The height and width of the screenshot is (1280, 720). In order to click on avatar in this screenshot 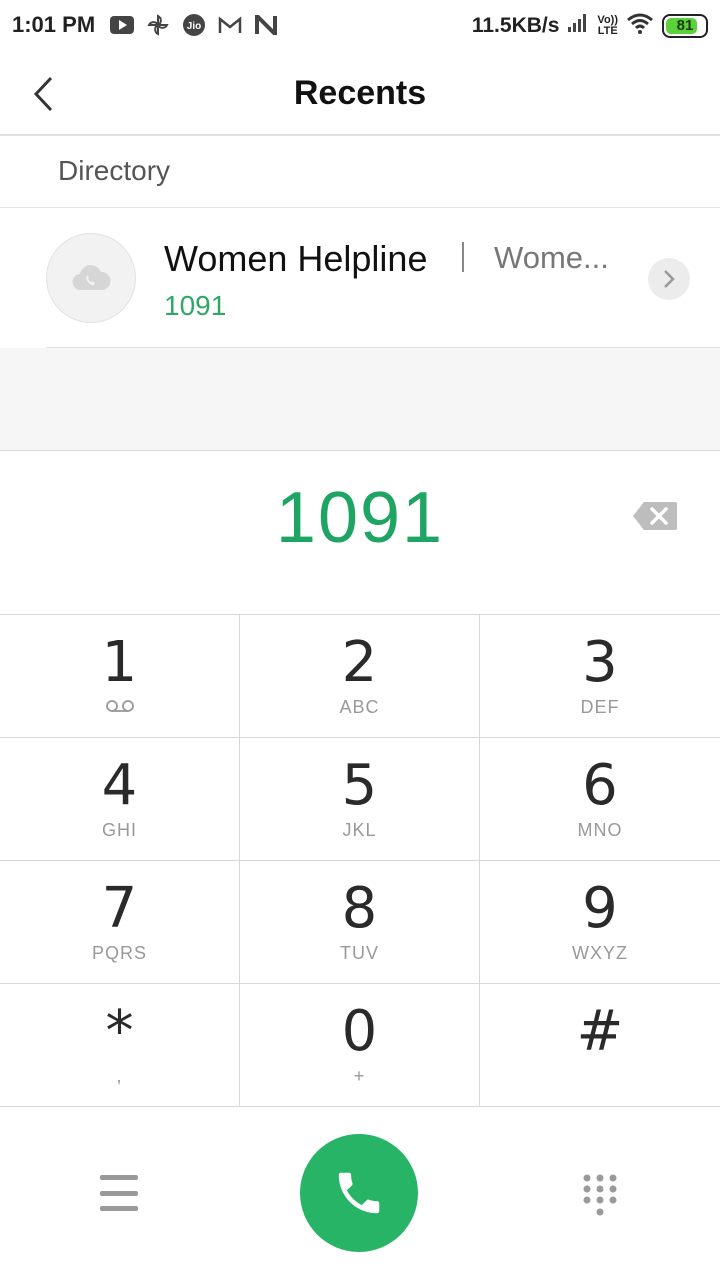, I will do `click(91, 278)`.